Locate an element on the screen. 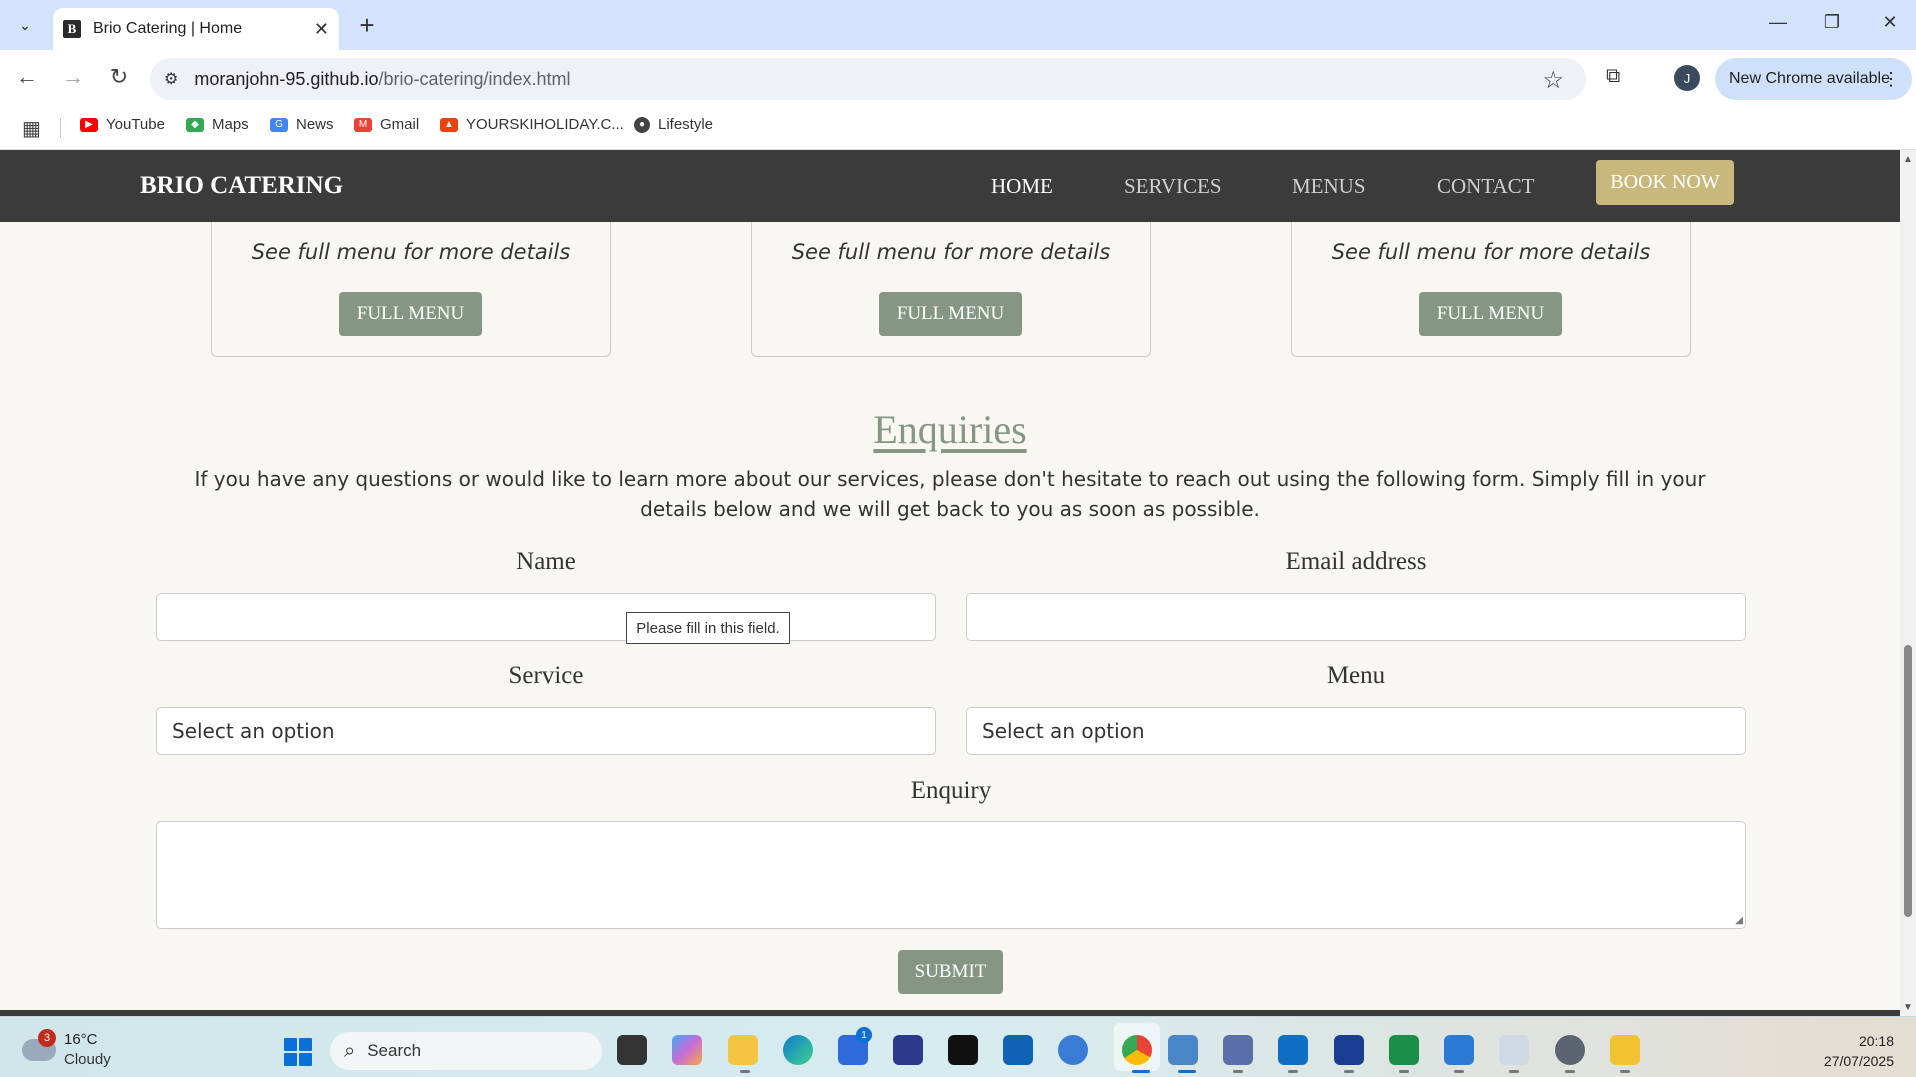  bookmark-youtube: ▶ YouTube is located at coordinates (122, 124).